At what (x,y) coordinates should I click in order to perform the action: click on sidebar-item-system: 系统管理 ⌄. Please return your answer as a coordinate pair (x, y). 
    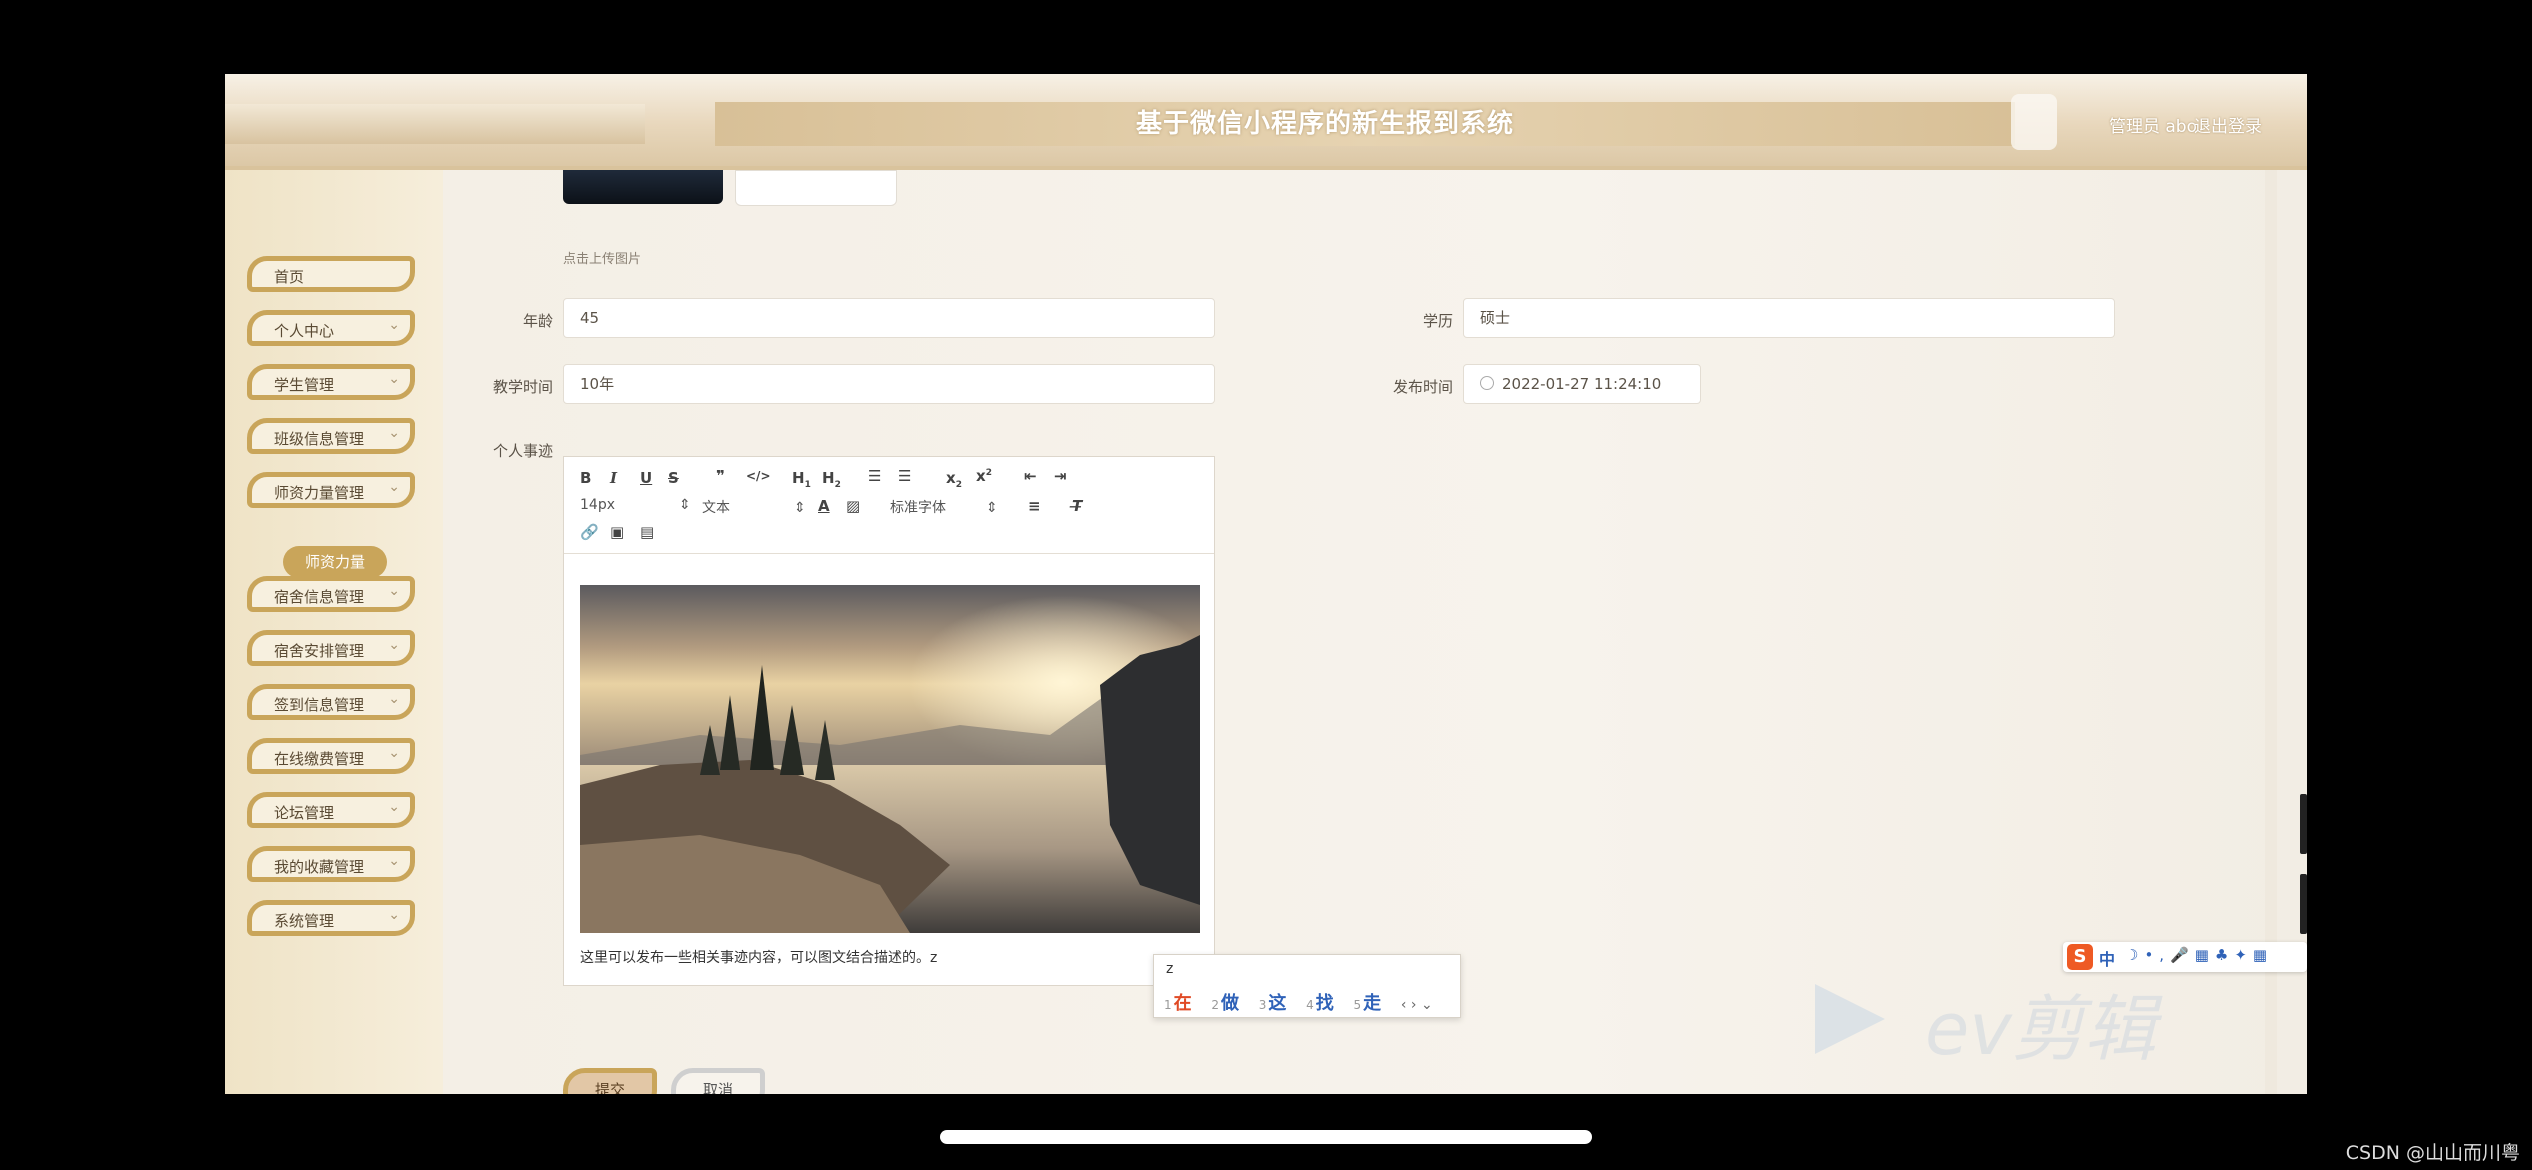
    Looking at the image, I should click on (331, 918).